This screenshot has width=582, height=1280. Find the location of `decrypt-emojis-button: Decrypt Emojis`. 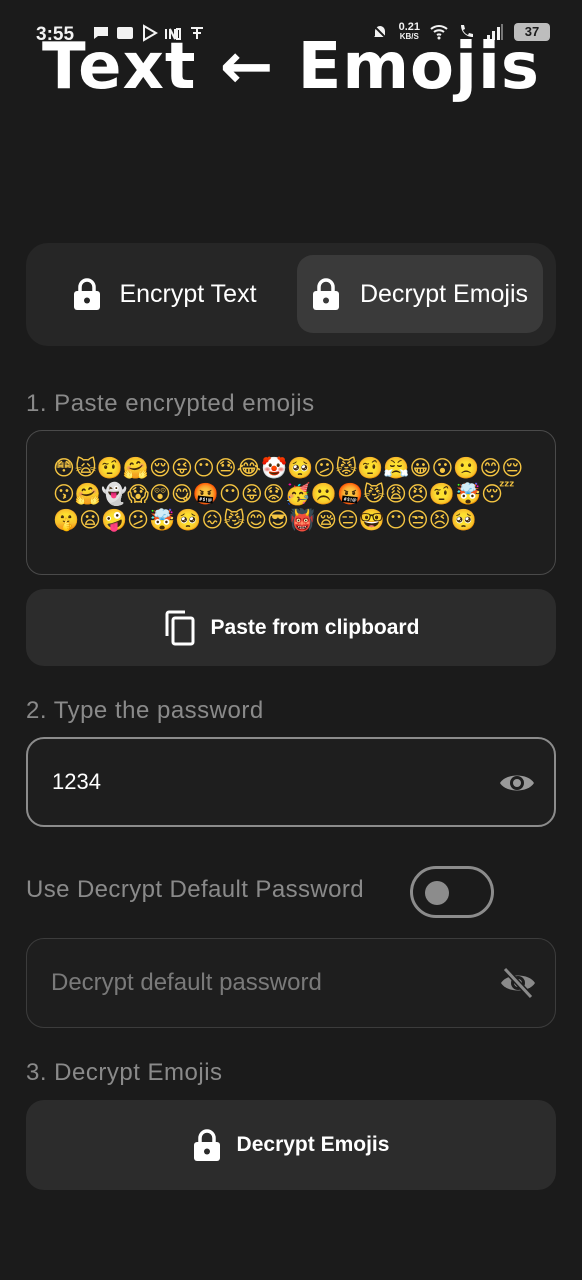

decrypt-emojis-button: Decrypt Emojis is located at coordinates (291, 1145).